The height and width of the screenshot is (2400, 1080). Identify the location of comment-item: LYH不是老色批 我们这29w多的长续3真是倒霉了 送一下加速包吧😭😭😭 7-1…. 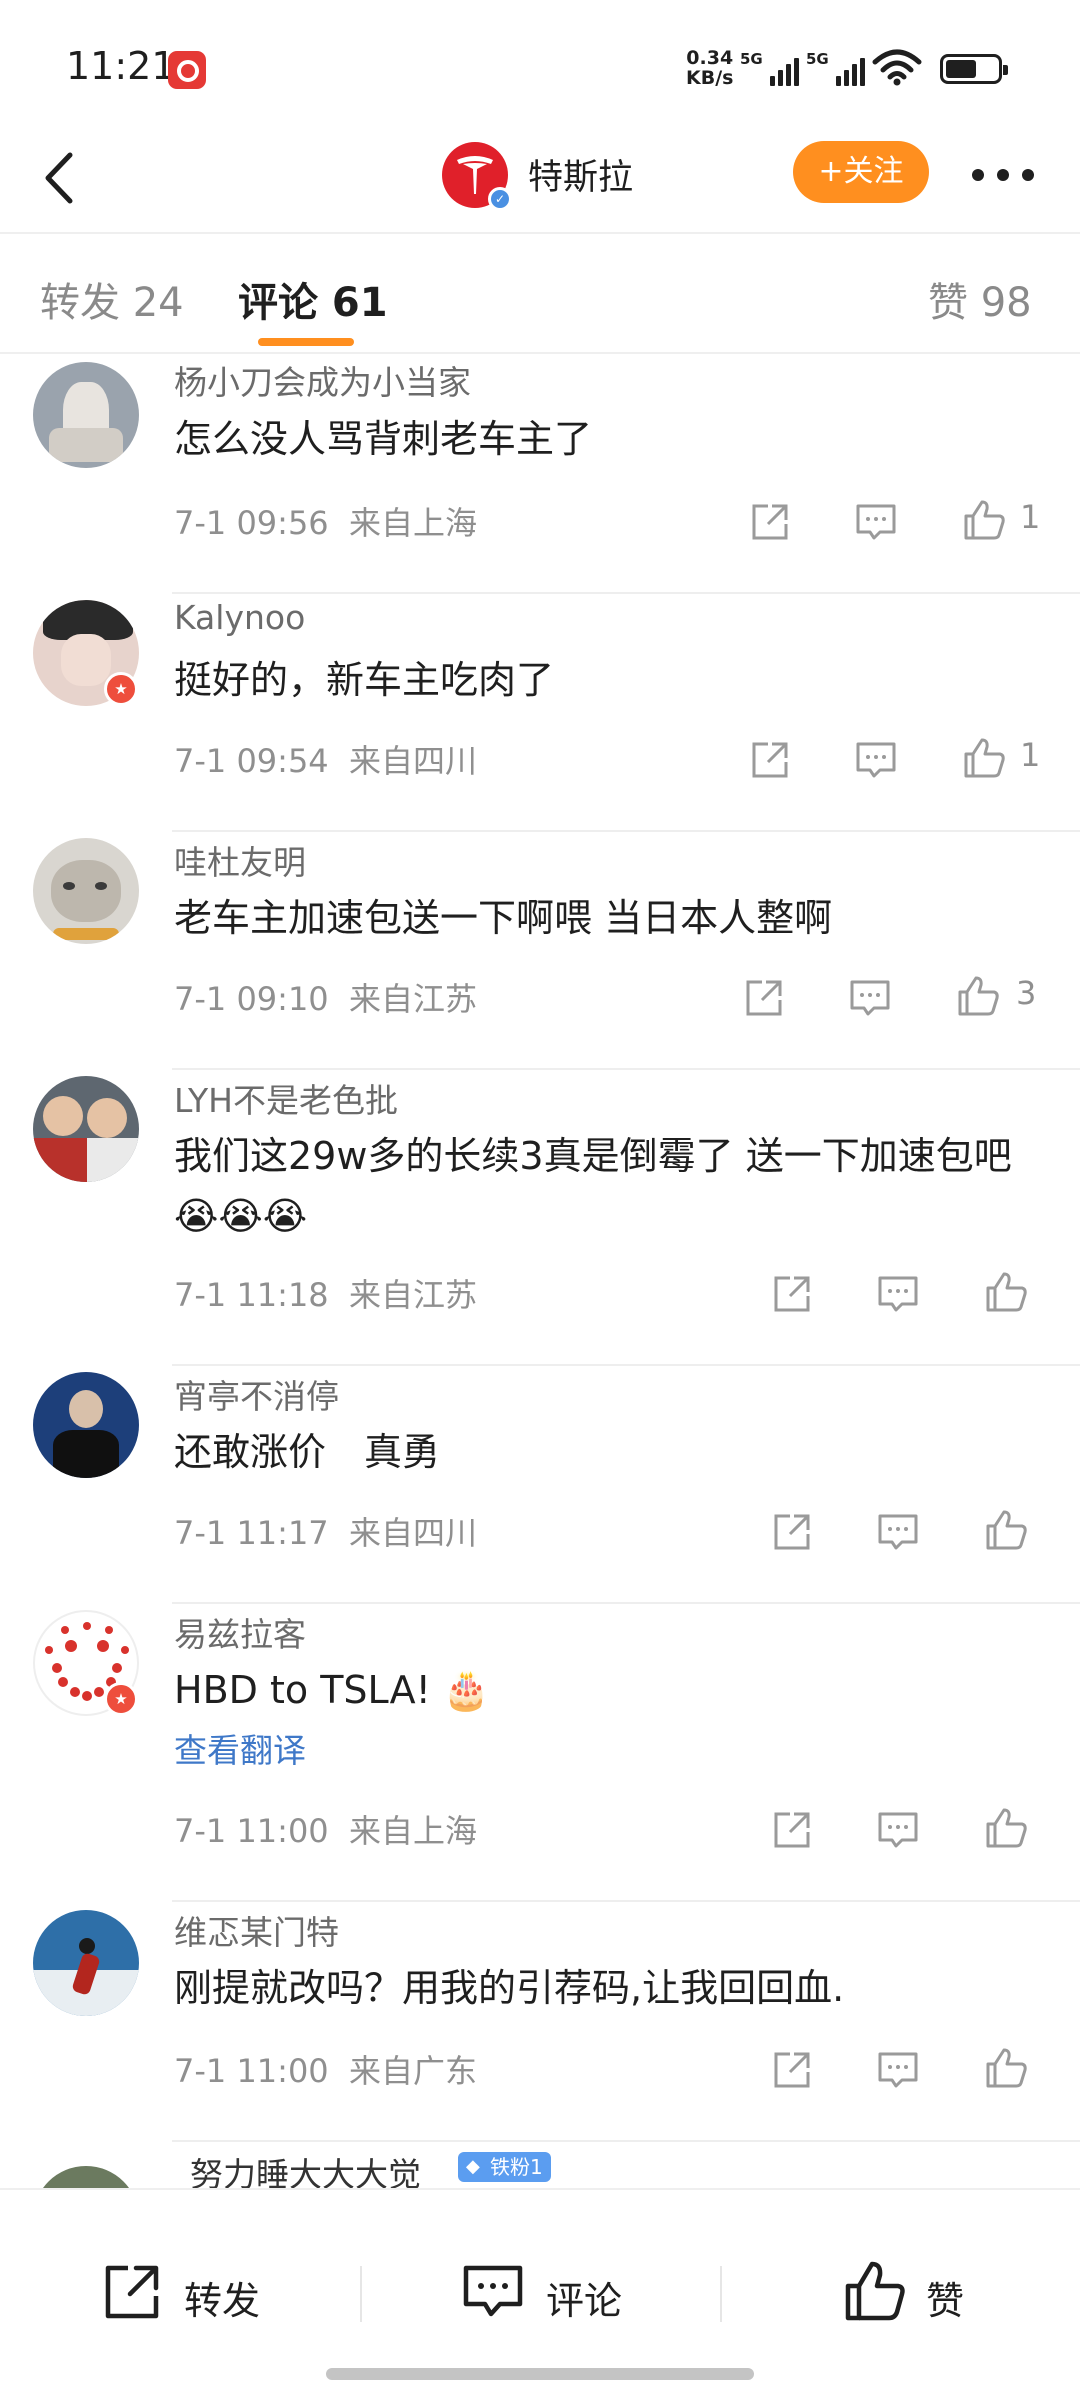
(540, 1218).